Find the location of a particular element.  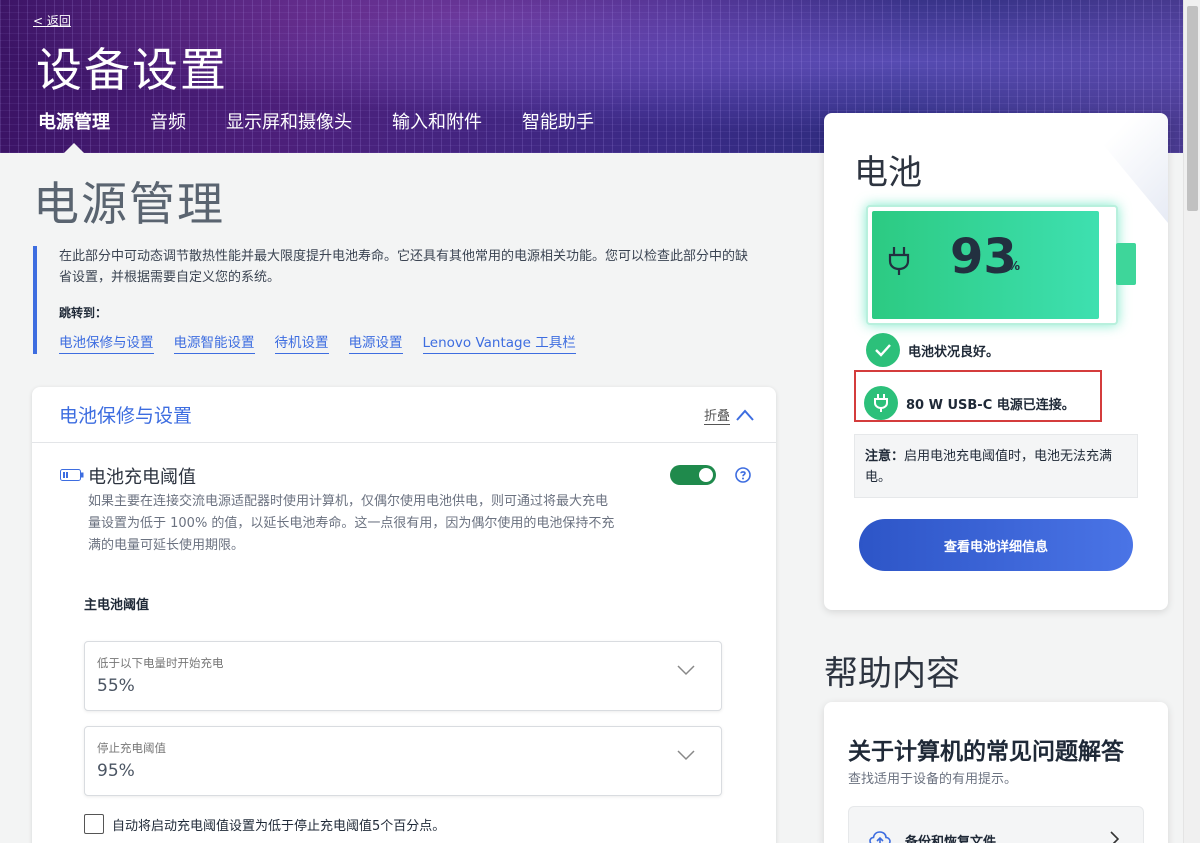

check-circle-icon is located at coordinates (883, 350).